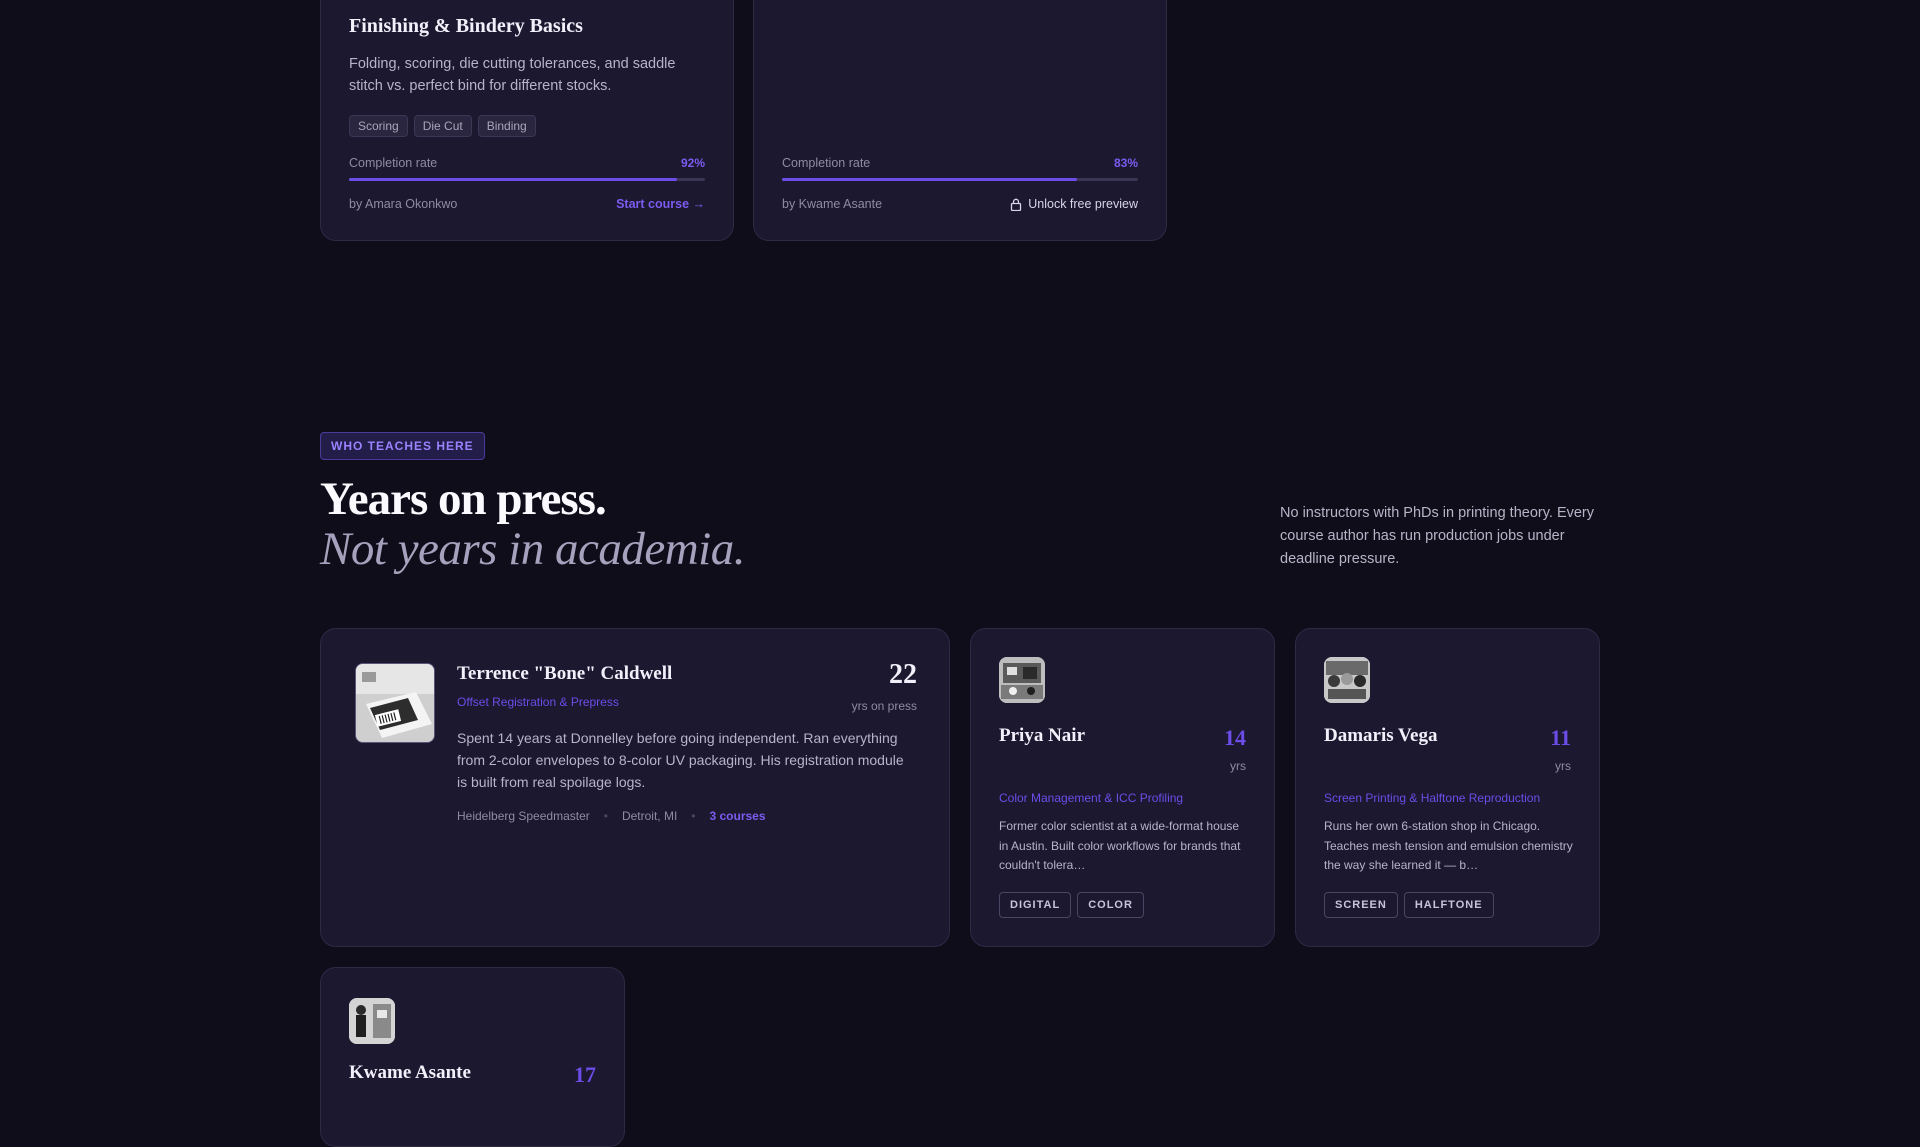 This screenshot has height=1147, width=1920. What do you see at coordinates (564, 674) in the screenshot?
I see `instructor-name: Terrence "Bone" Caldwell` at bounding box center [564, 674].